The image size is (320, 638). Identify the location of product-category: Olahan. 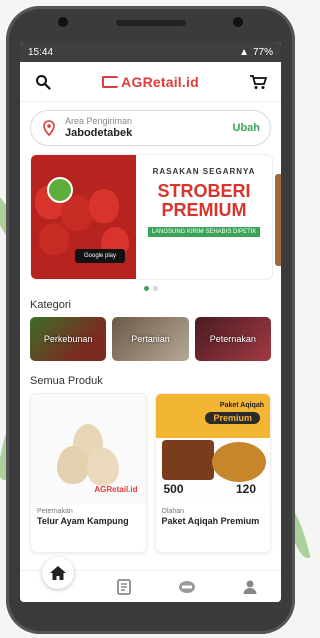
(173, 511).